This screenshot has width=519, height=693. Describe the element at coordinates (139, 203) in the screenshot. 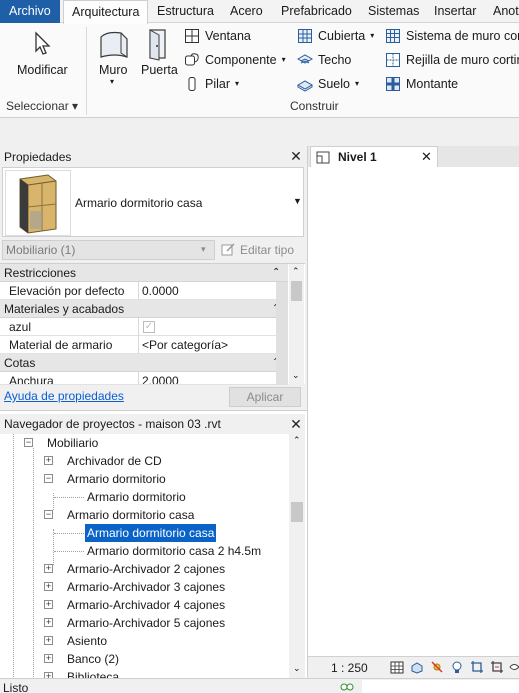

I see `type-name: Armario dormitorio casa` at that location.